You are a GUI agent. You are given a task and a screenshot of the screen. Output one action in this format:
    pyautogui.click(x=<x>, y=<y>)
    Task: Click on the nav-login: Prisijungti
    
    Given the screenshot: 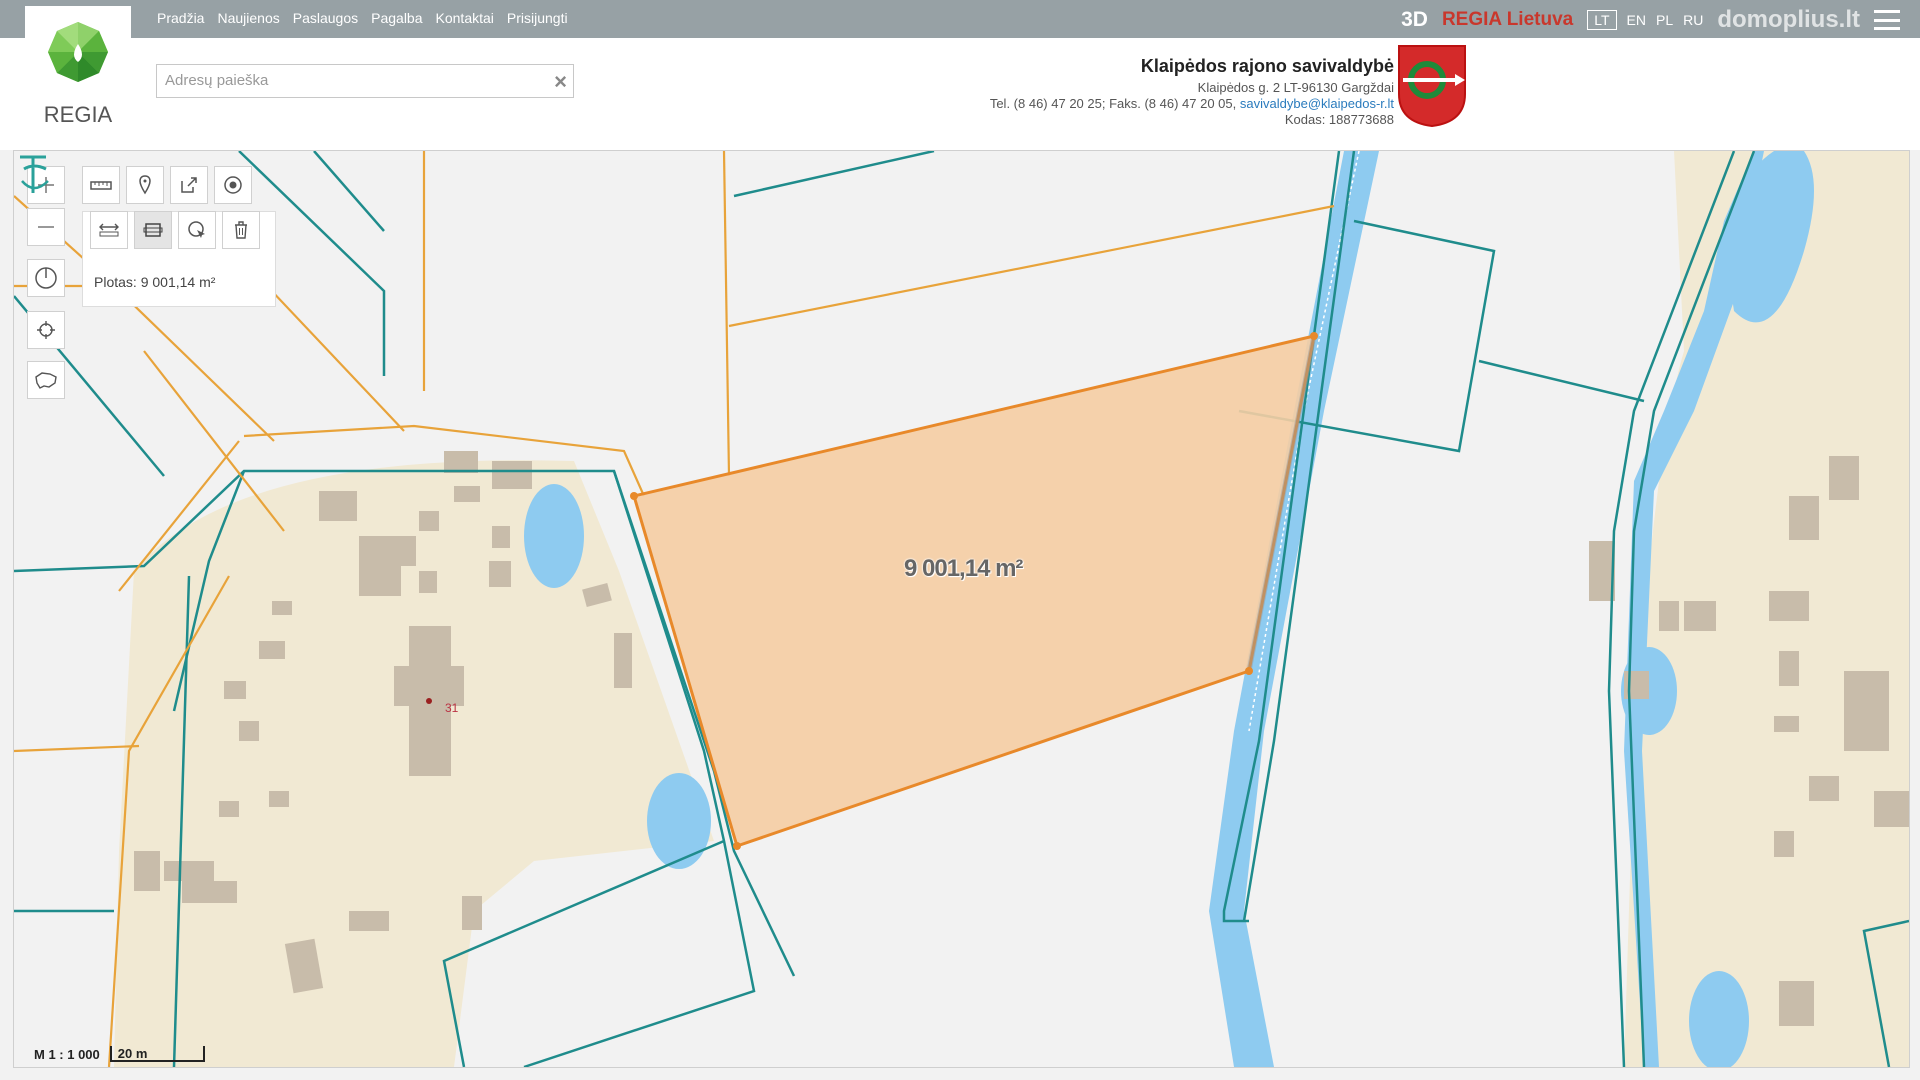 What is the action you would take?
    pyautogui.click(x=537, y=18)
    